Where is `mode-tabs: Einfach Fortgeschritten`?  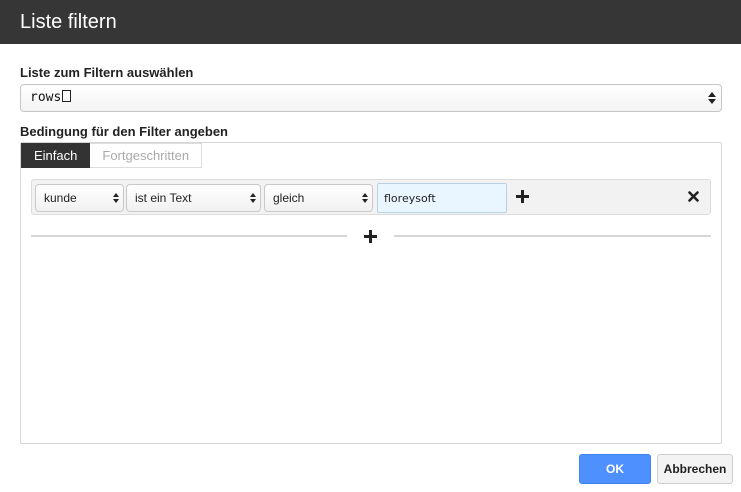 mode-tabs: Einfach Fortgeschritten is located at coordinates (112, 155).